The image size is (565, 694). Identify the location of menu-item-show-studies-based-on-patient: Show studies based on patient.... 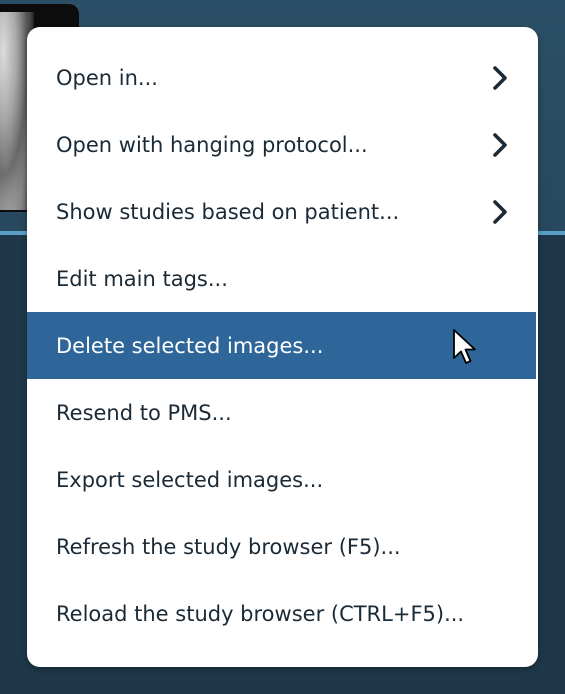
(281, 211).